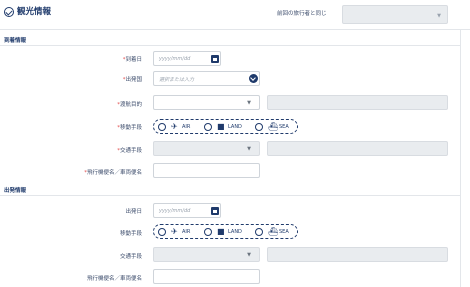 The width and height of the screenshot is (470, 287). What do you see at coordinates (206, 102) in the screenshot?
I see `travel-purpose-select: ▼` at bounding box center [206, 102].